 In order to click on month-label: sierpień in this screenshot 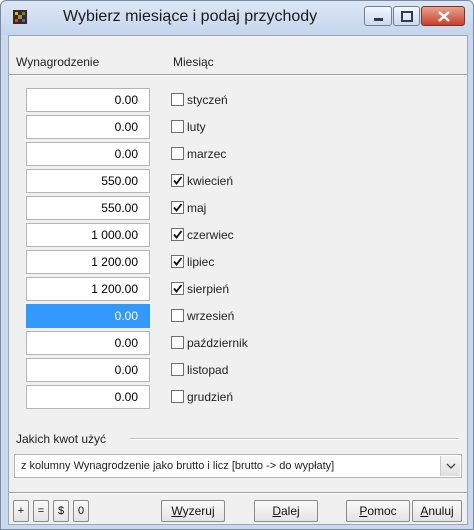, I will do `click(208, 289)`.